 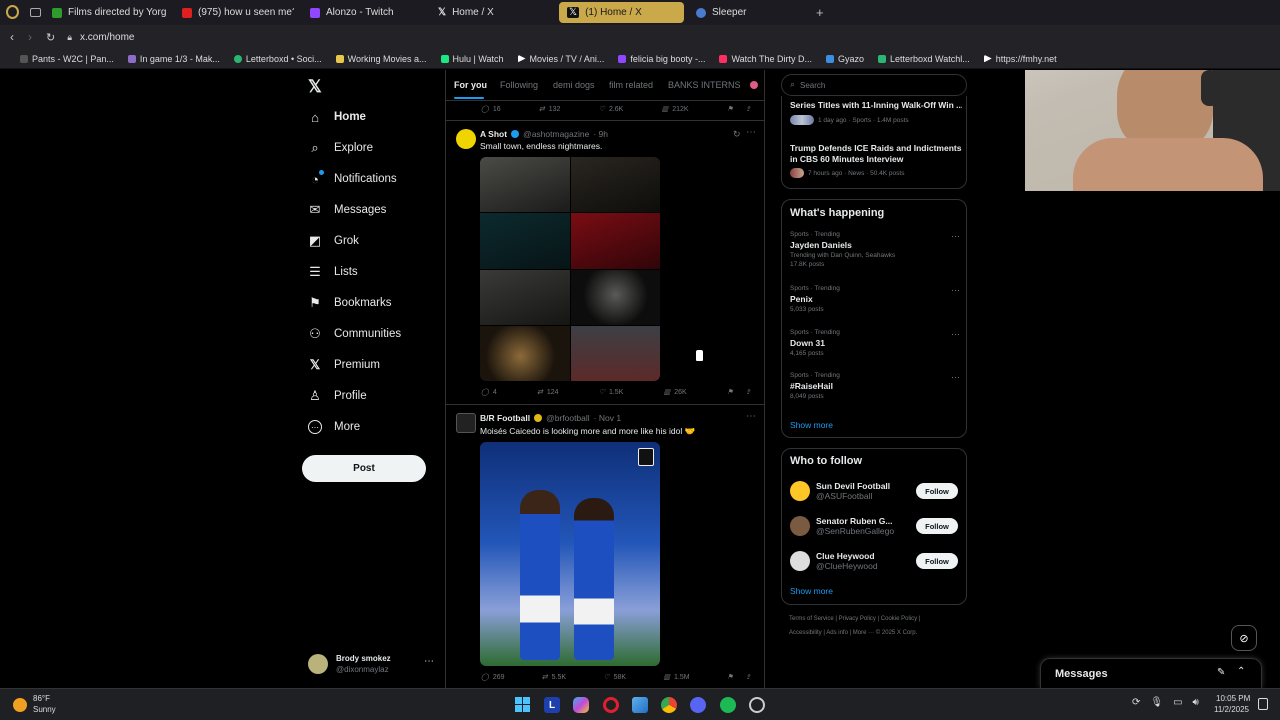 I want to click on nav-bookmarks: ⚑ Bookmarks, so click(x=349, y=302).